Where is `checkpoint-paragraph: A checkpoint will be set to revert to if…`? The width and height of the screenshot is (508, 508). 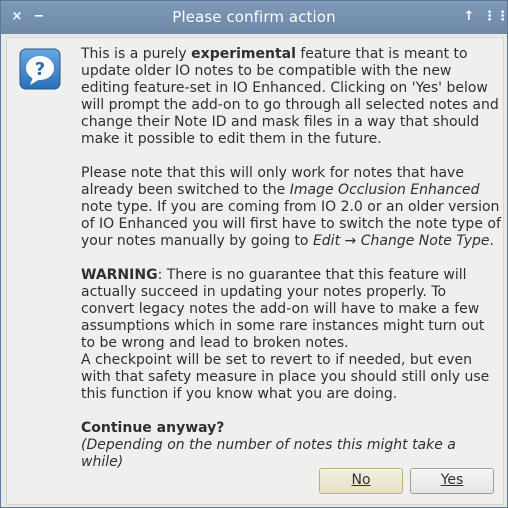 checkpoint-paragraph: A checkpoint will be set to revert to if… is located at coordinates (285, 377).